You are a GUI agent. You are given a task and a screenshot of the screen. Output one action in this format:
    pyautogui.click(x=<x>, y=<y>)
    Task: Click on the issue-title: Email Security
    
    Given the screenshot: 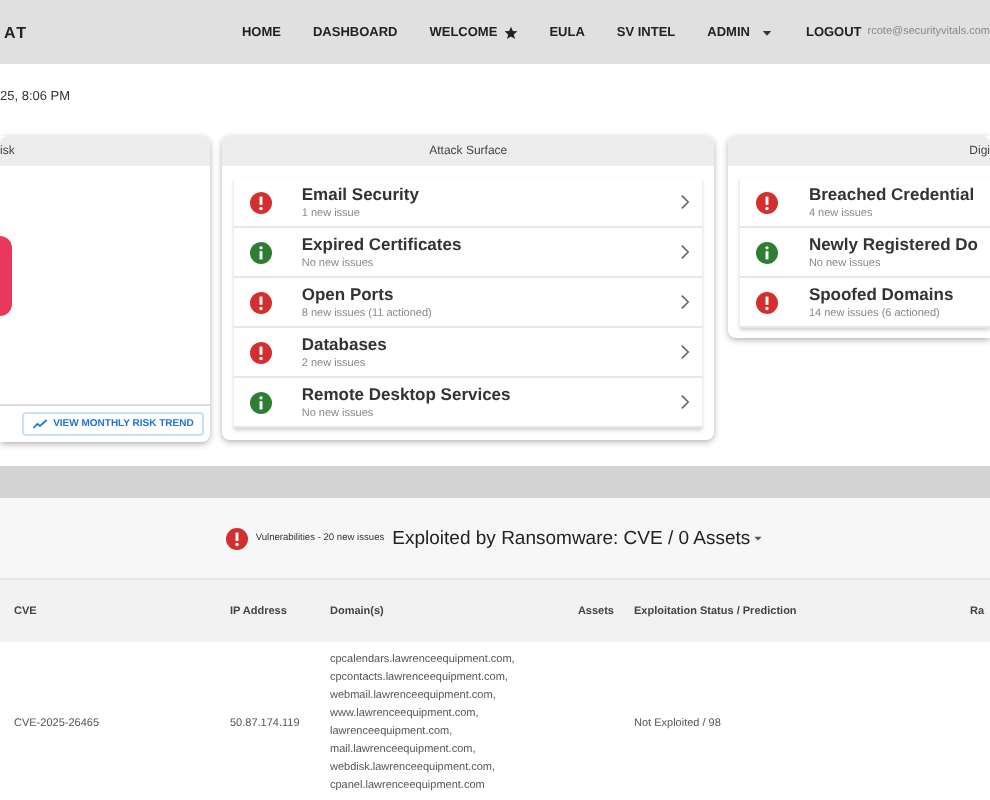 What is the action you would take?
    pyautogui.click(x=361, y=194)
    